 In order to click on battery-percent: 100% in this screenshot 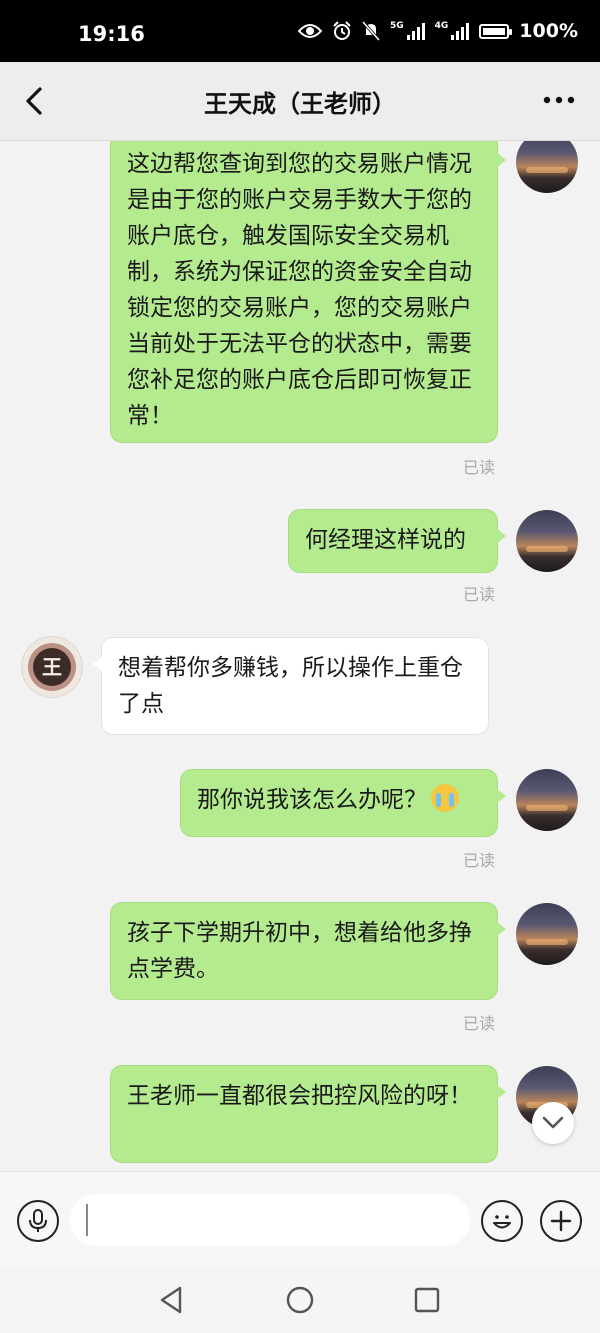, I will do `click(548, 31)`.